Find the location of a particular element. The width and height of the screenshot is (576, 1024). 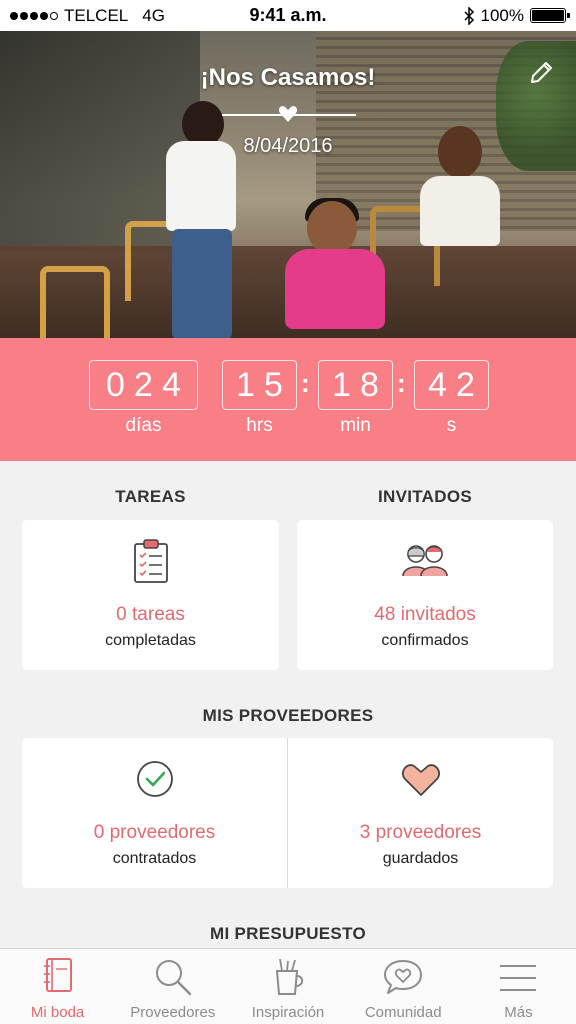

minutes-counter: 1 8 is located at coordinates (355, 385).